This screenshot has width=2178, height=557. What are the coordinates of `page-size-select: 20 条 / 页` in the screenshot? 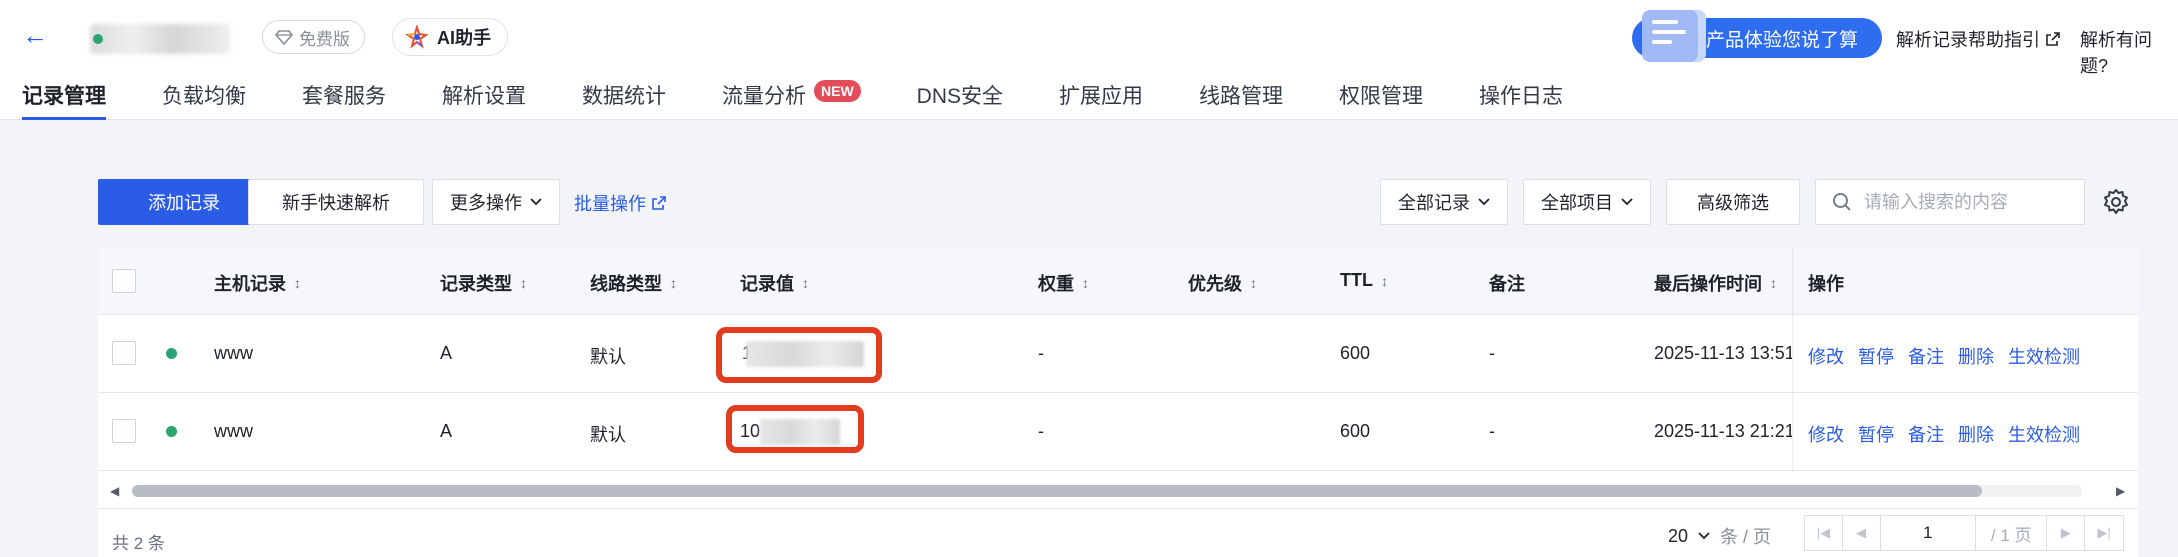 It's located at (1719, 536).